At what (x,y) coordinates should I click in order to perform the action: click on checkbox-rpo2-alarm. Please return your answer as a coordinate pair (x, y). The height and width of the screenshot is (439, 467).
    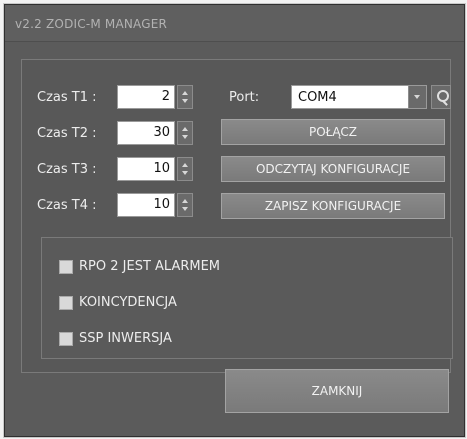
    Looking at the image, I should click on (66, 267).